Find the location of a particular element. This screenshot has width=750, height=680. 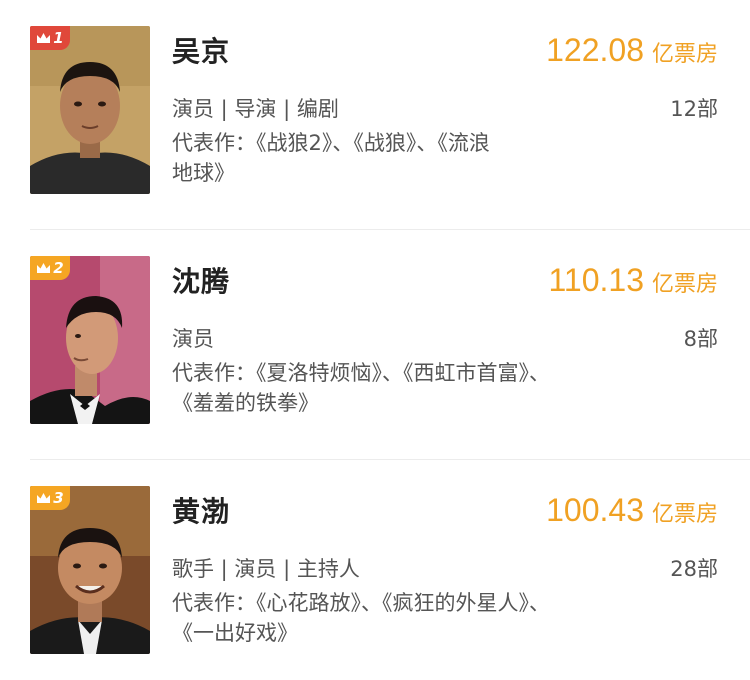

box-office: 110.13 亿票房 is located at coordinates (633, 280).